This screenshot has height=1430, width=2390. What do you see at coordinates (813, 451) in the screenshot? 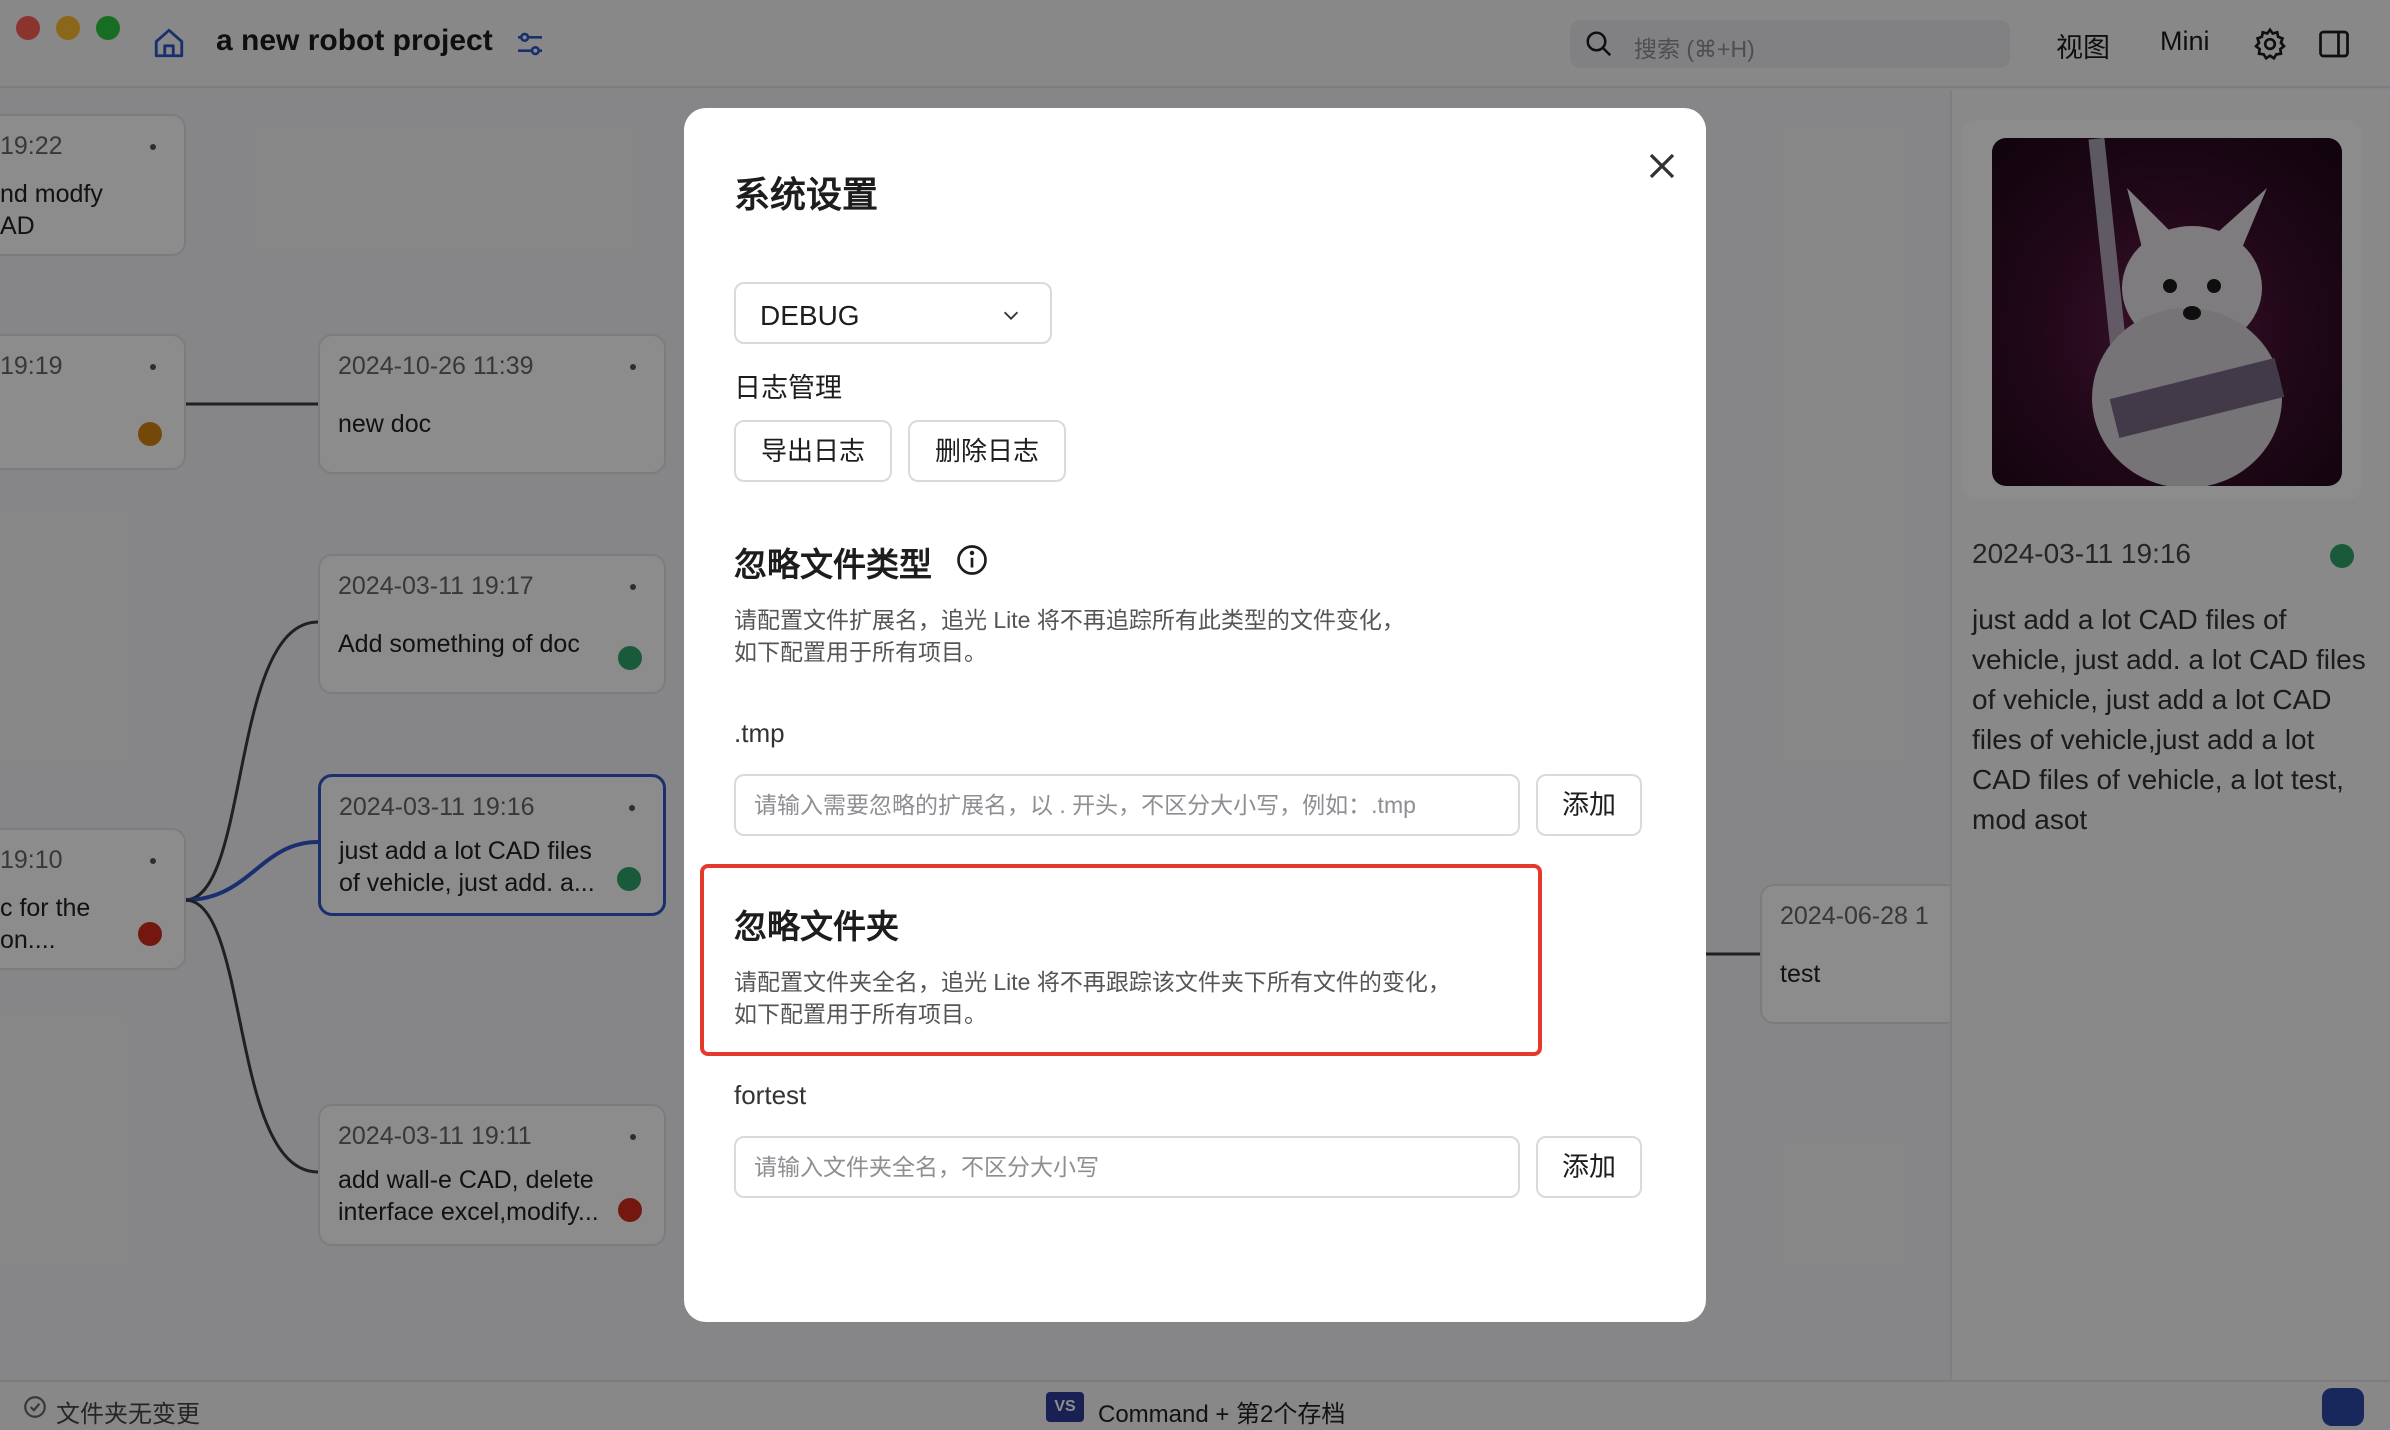
I see `export-log-button: 导出日志` at bounding box center [813, 451].